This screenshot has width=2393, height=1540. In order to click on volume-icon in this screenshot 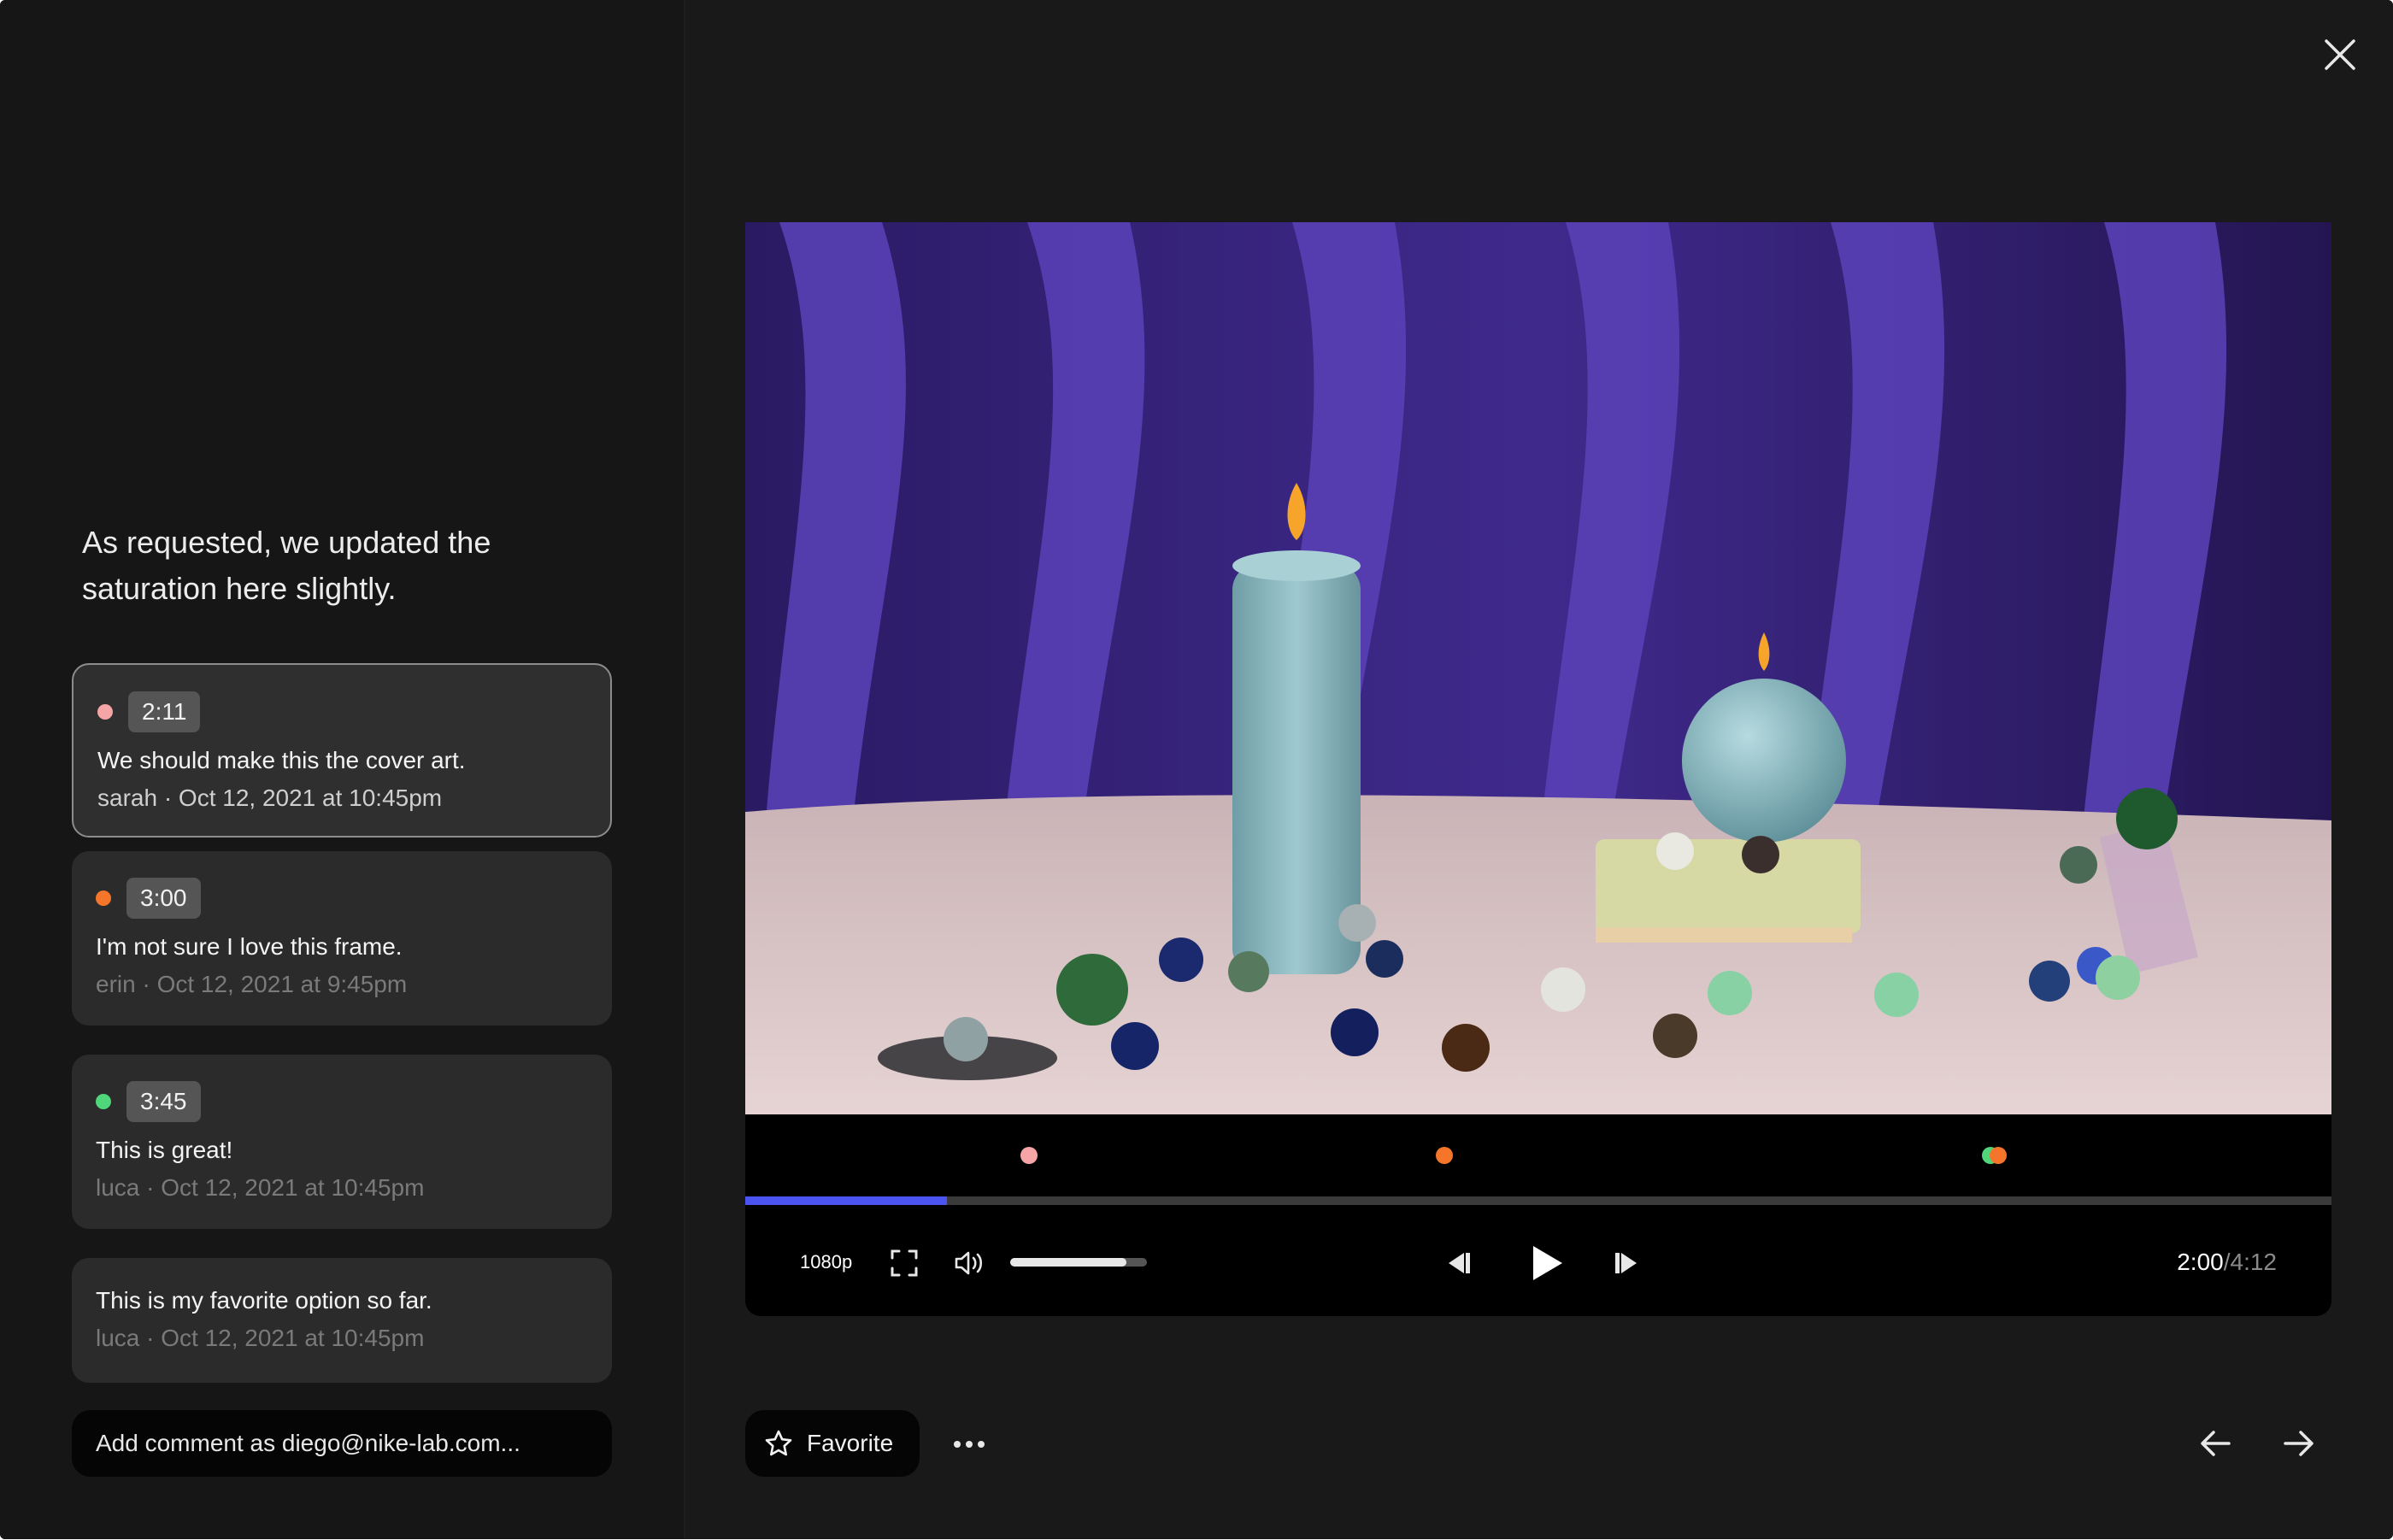, I will do `click(969, 1263)`.